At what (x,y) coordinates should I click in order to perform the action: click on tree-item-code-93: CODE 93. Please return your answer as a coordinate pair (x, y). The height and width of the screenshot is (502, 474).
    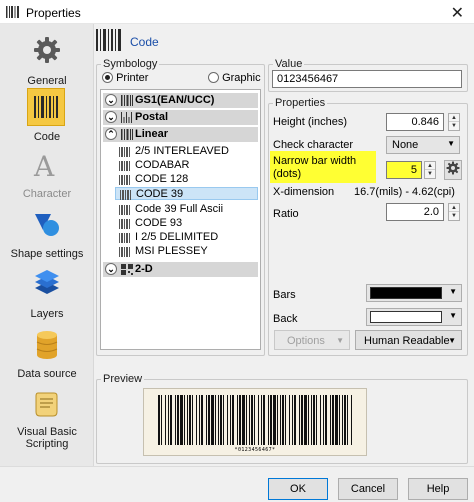
    Looking at the image, I should click on (186, 223).